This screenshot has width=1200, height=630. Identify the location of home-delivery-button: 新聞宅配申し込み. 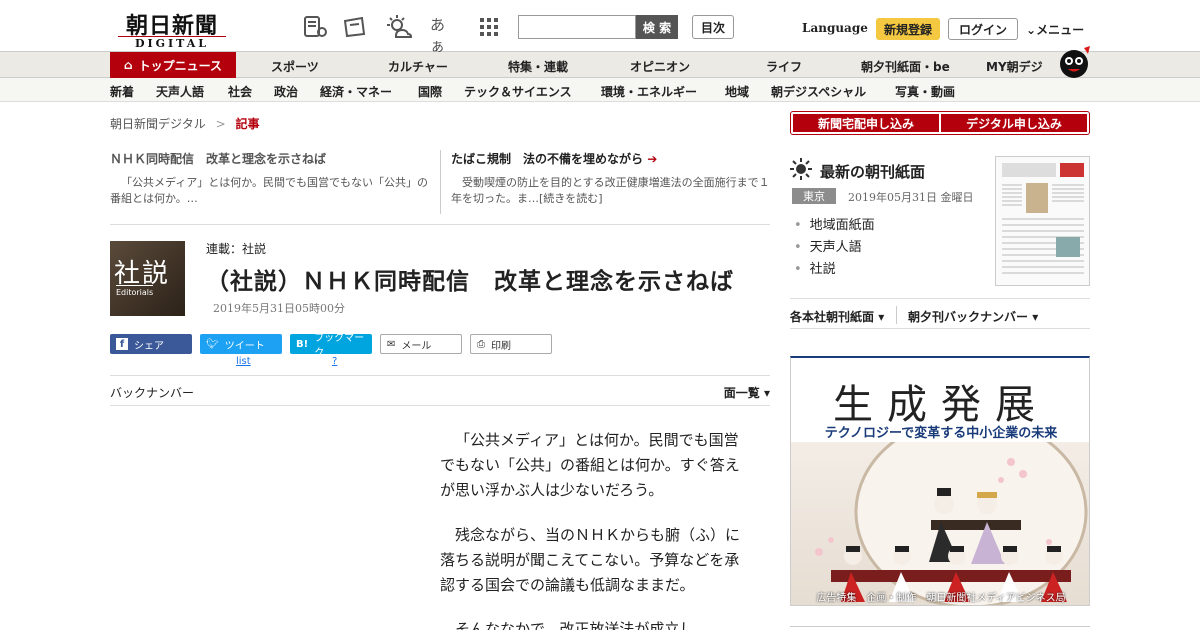
(866, 123).